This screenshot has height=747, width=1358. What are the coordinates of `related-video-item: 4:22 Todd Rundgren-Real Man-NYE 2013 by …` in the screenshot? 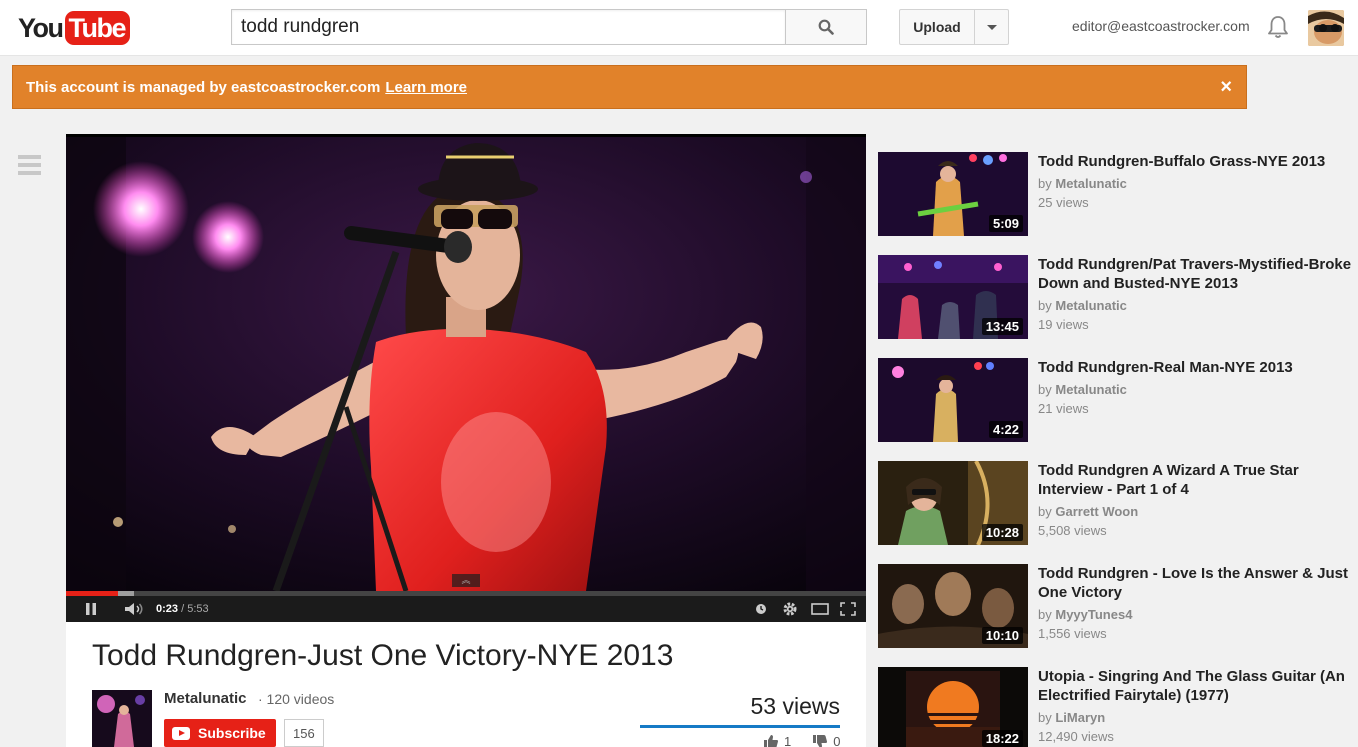 It's located at (1118, 400).